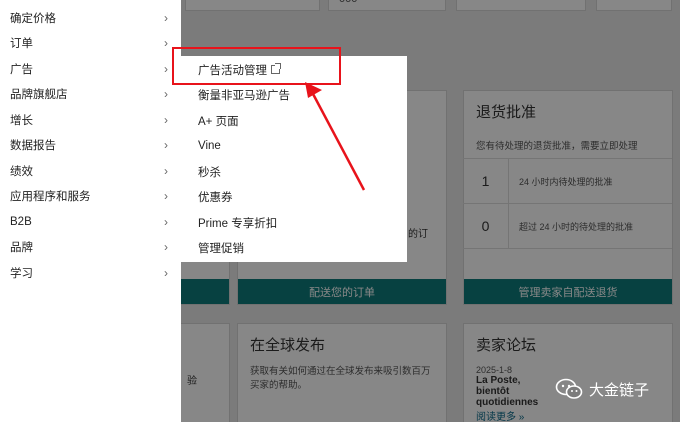  What do you see at coordinates (335, 136) in the screenshot?
I see `annotation-arrow` at bounding box center [335, 136].